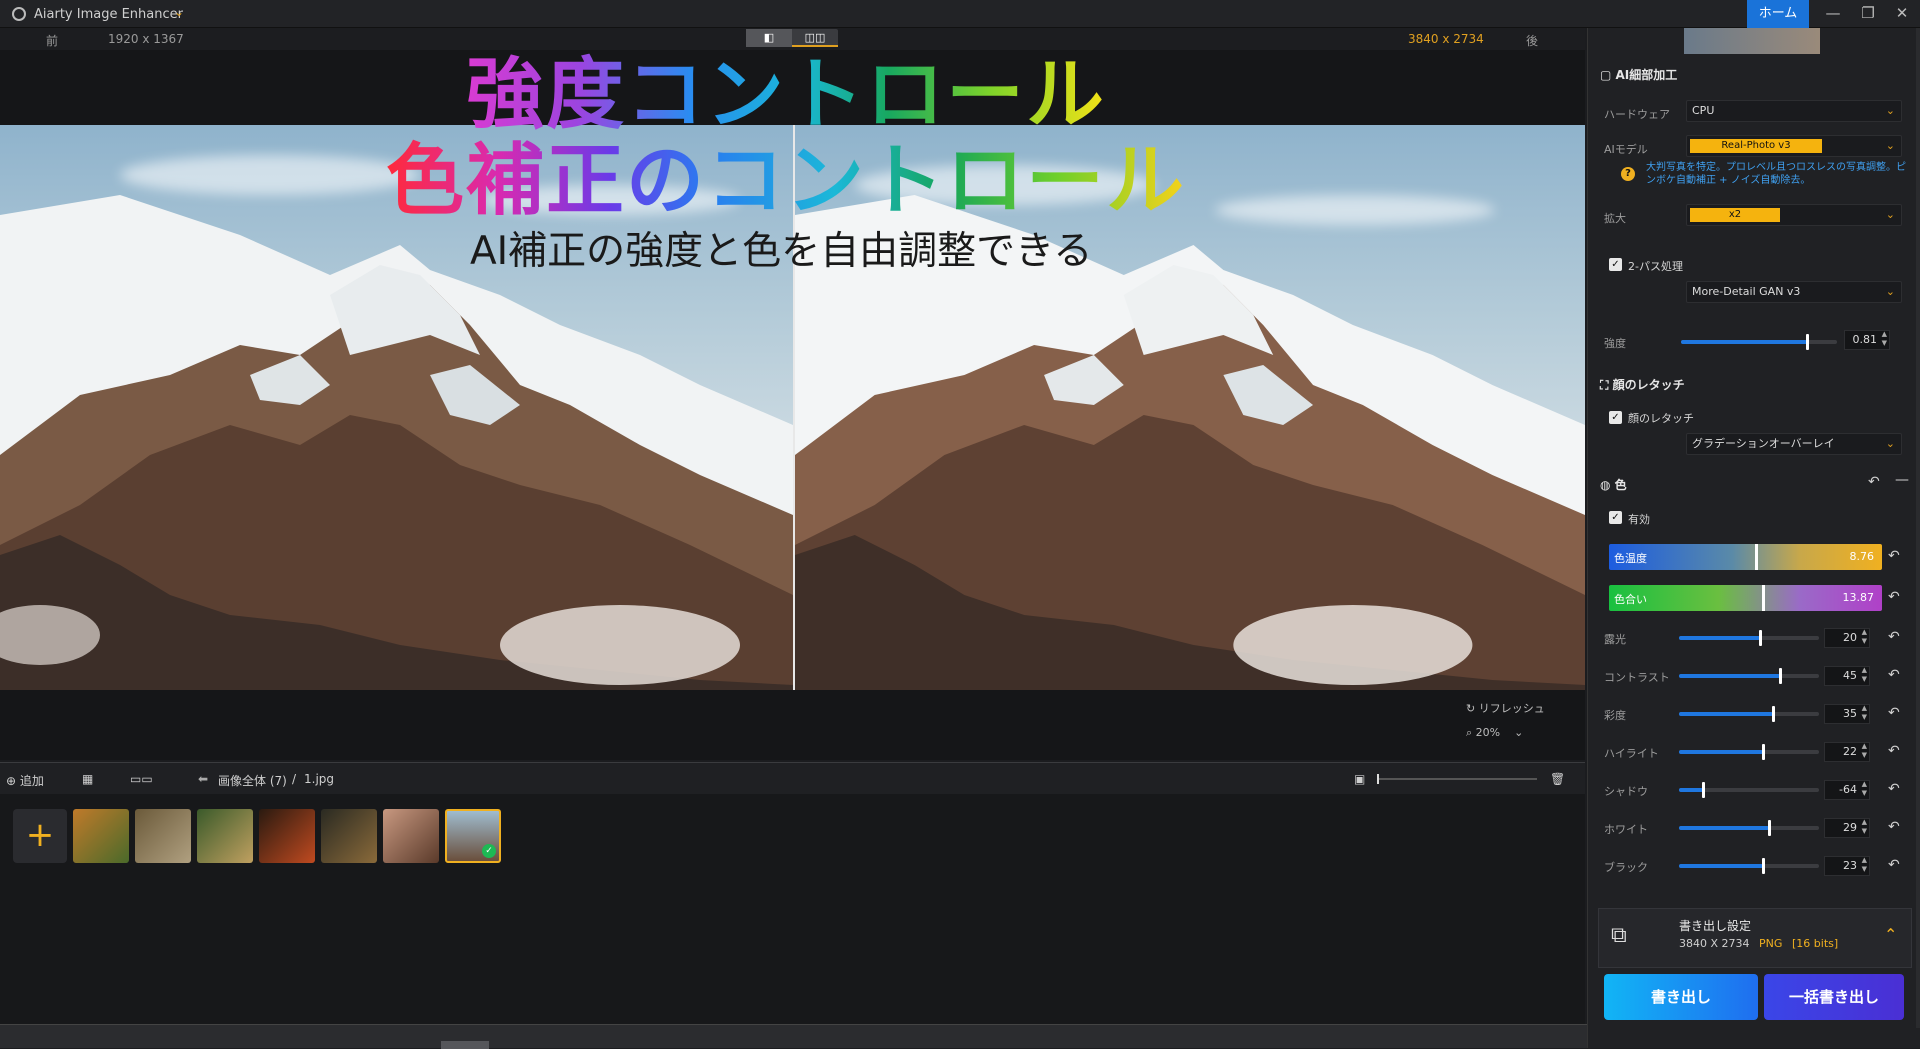 This screenshot has width=1920, height=1049. What do you see at coordinates (1847, 828) in the screenshot?
I see `slider-input: 29 ▲ ▼` at bounding box center [1847, 828].